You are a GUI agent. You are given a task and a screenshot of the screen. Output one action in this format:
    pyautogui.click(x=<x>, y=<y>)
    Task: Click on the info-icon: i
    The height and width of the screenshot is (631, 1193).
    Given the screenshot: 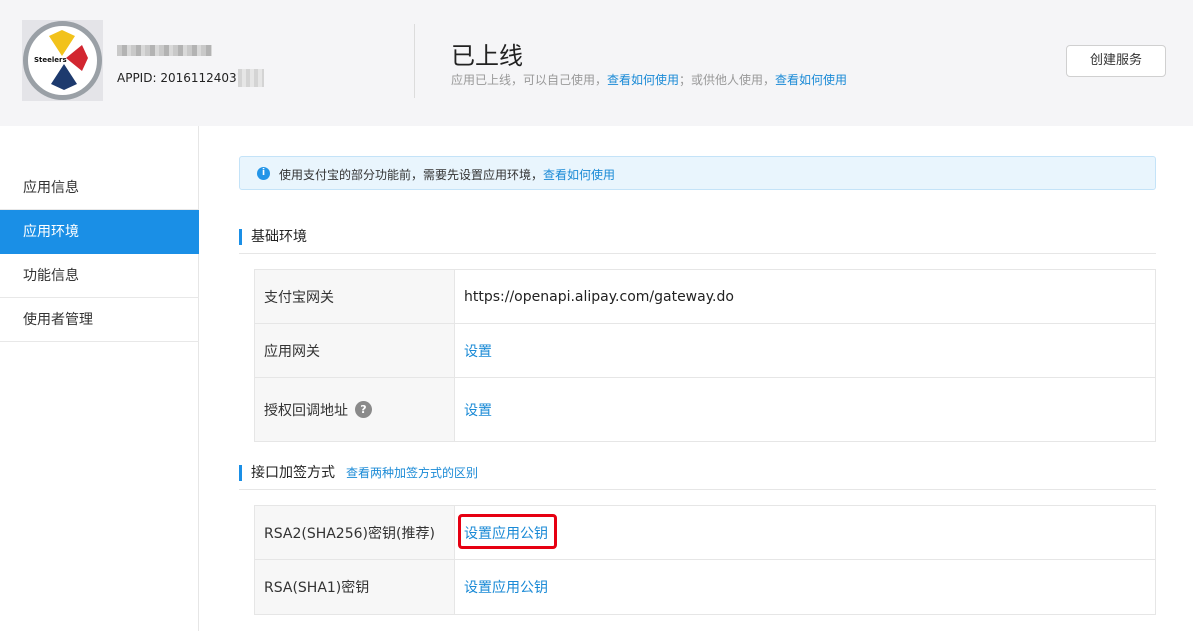 What is the action you would take?
    pyautogui.click(x=263, y=173)
    